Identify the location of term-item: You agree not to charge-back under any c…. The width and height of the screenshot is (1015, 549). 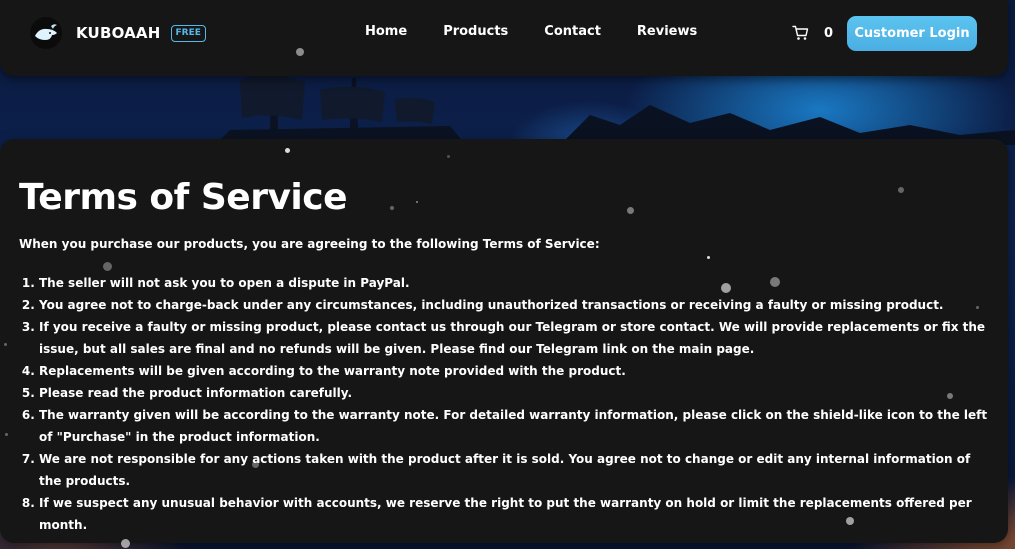
(516, 305).